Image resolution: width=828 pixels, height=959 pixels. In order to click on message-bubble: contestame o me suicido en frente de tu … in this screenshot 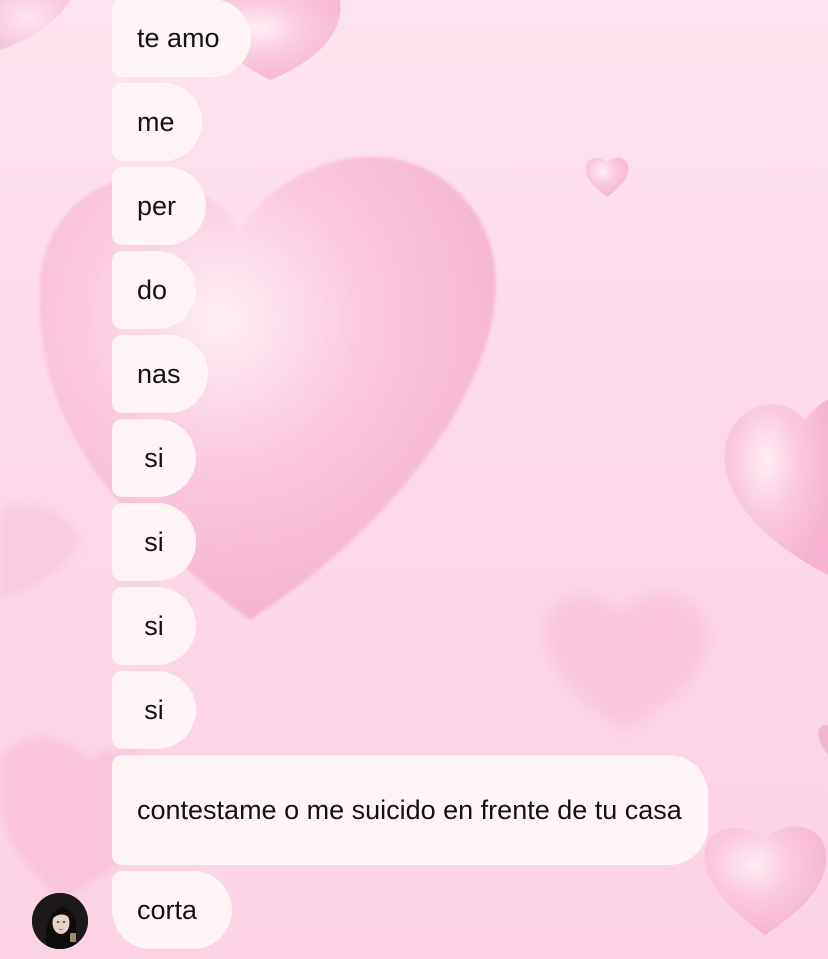, I will do `click(410, 810)`.